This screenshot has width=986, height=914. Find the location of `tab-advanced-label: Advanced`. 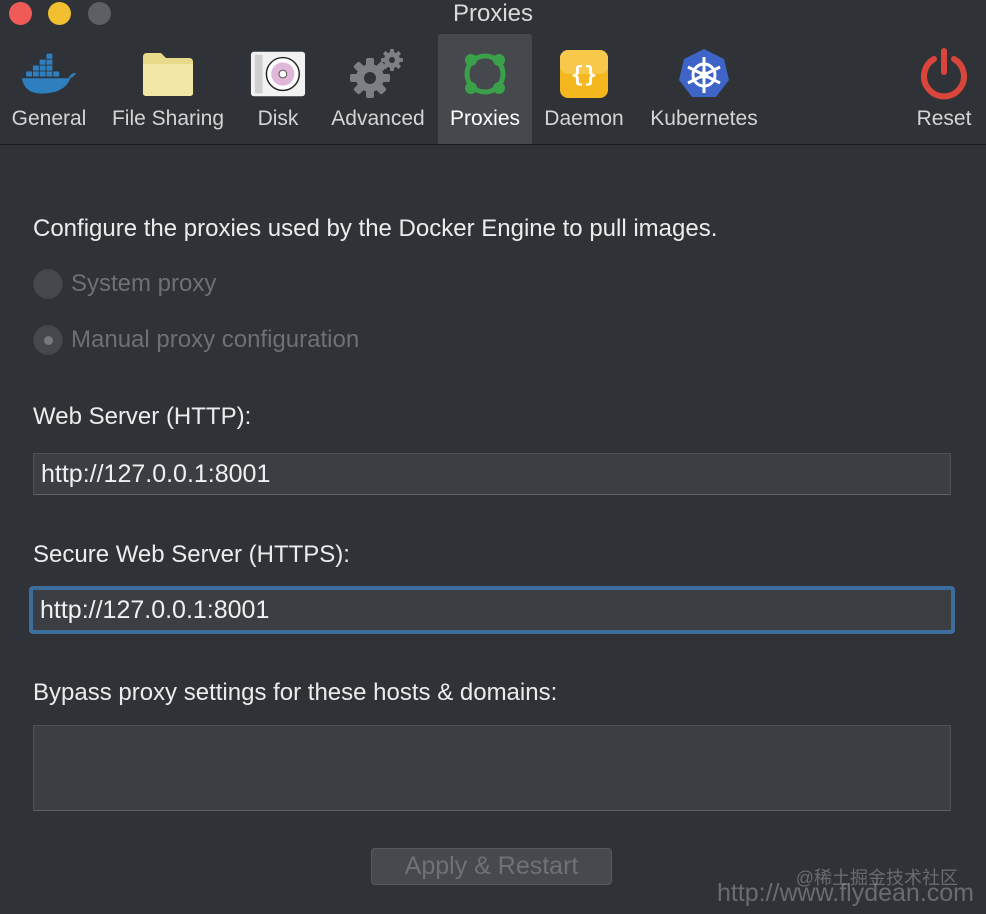

tab-advanced-label: Advanced is located at coordinates (378, 118).